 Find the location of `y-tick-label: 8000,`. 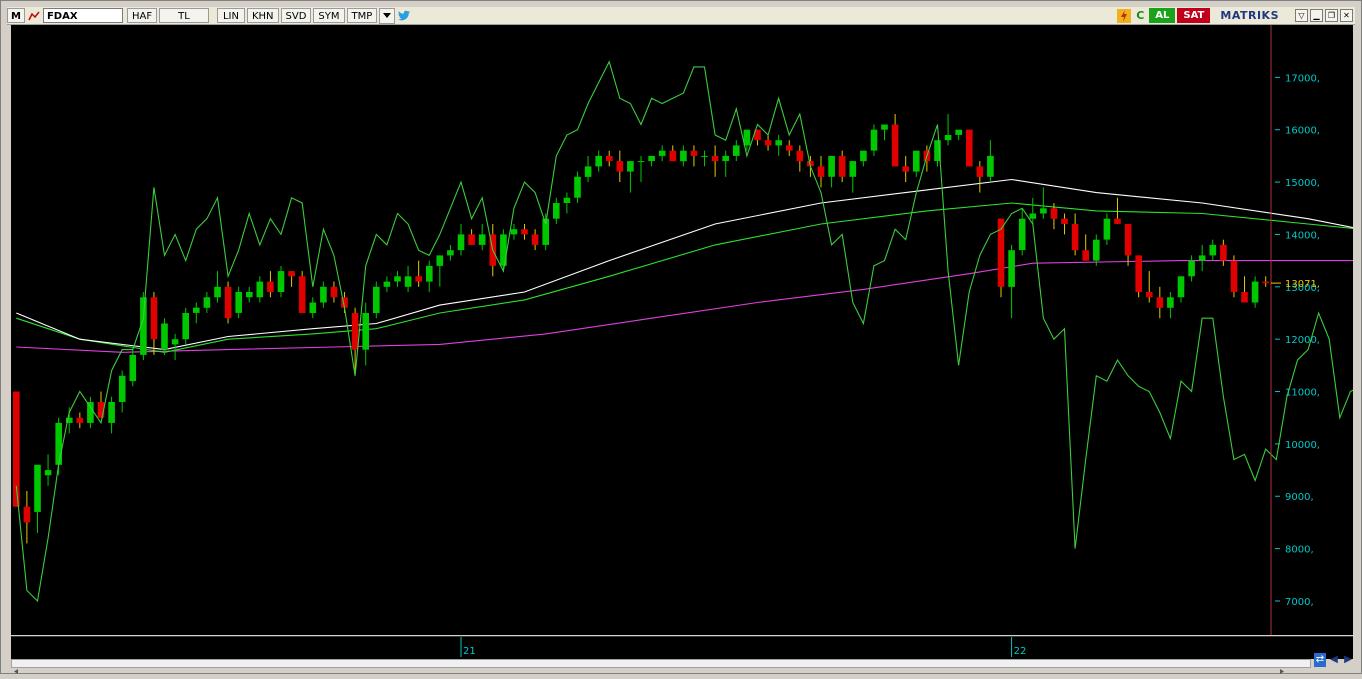

y-tick-label: 8000, is located at coordinates (1299, 550).